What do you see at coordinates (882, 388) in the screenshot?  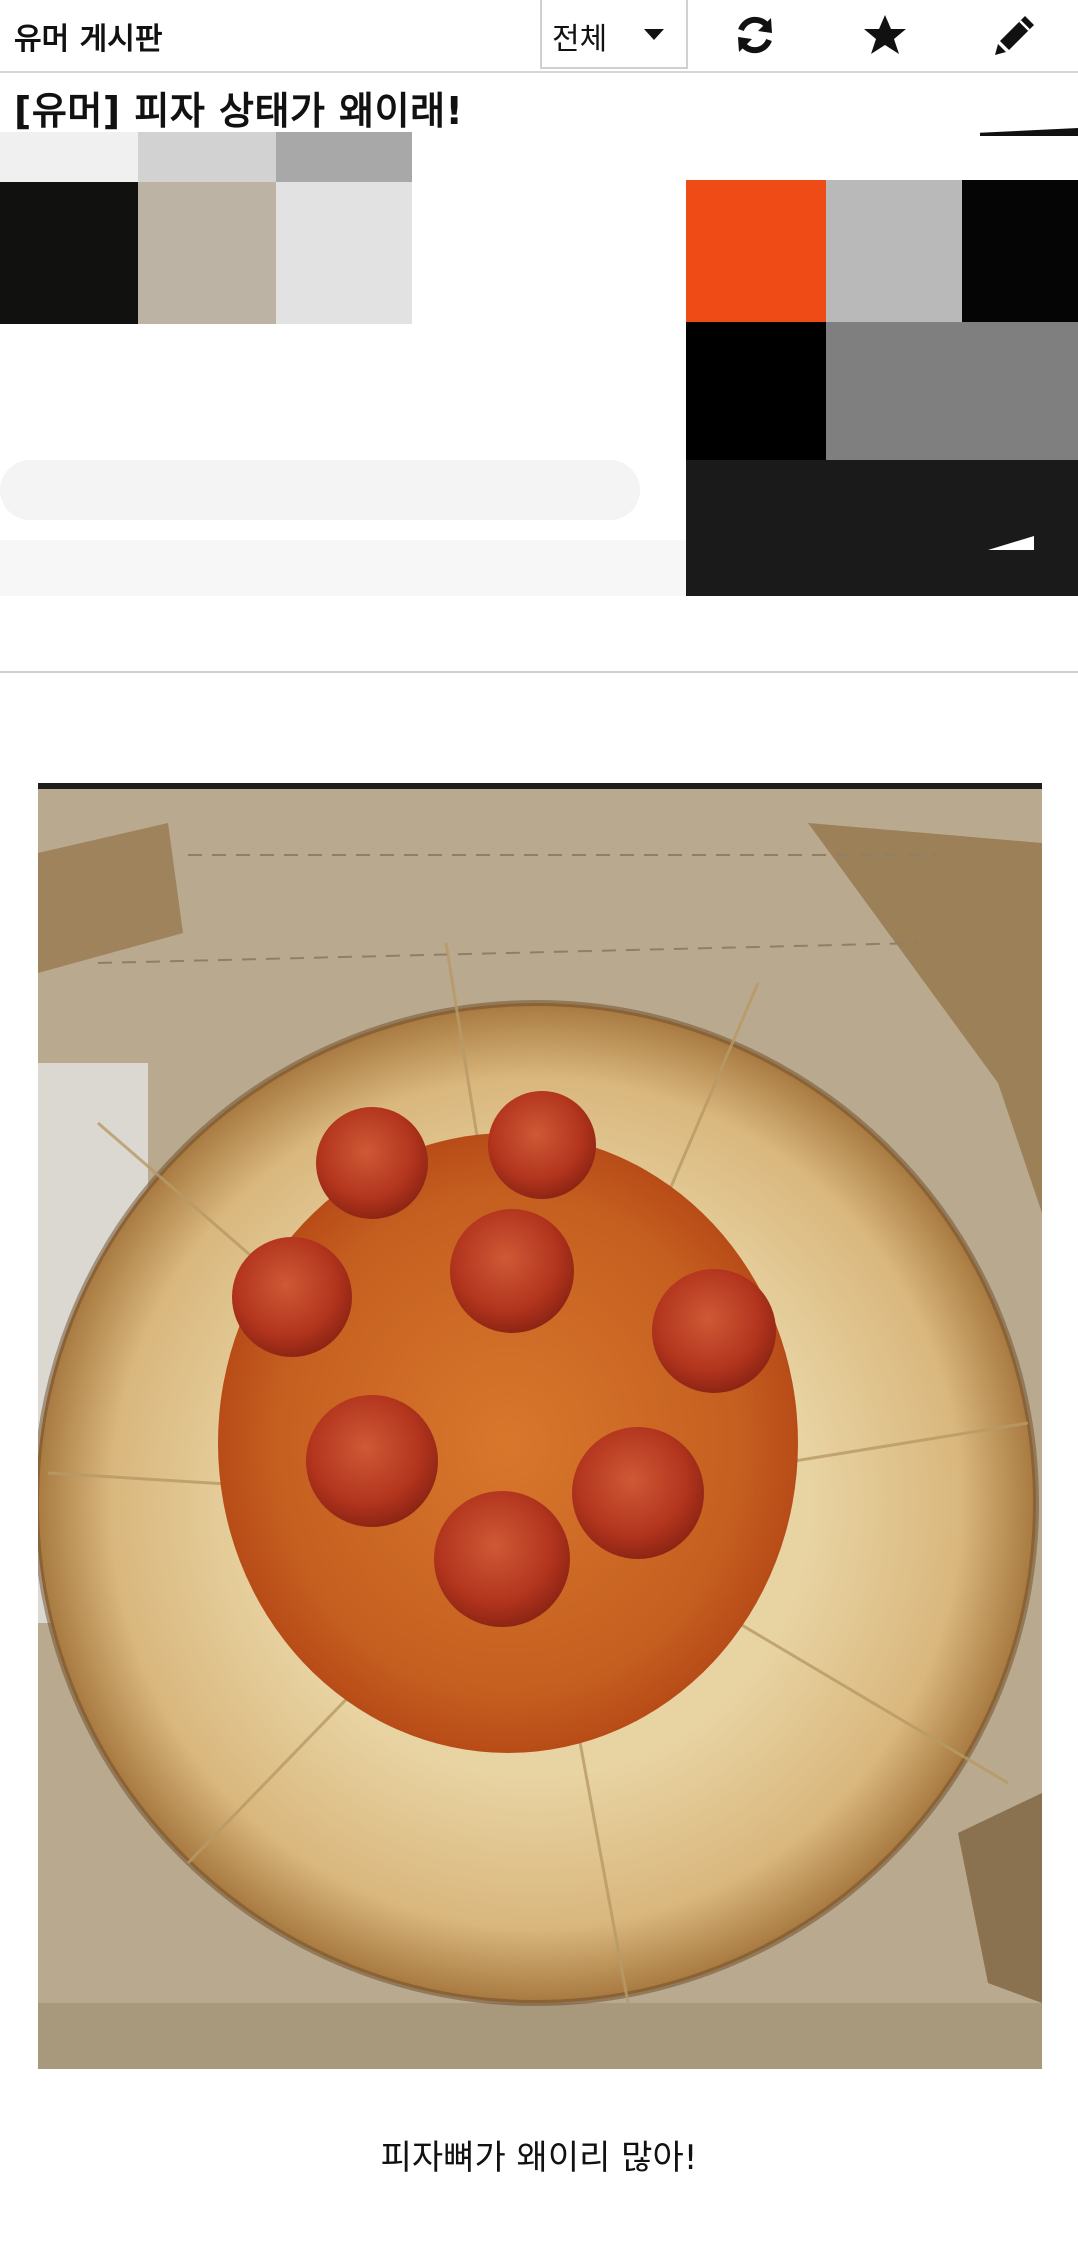 I see `censored-mosaic-right` at bounding box center [882, 388].